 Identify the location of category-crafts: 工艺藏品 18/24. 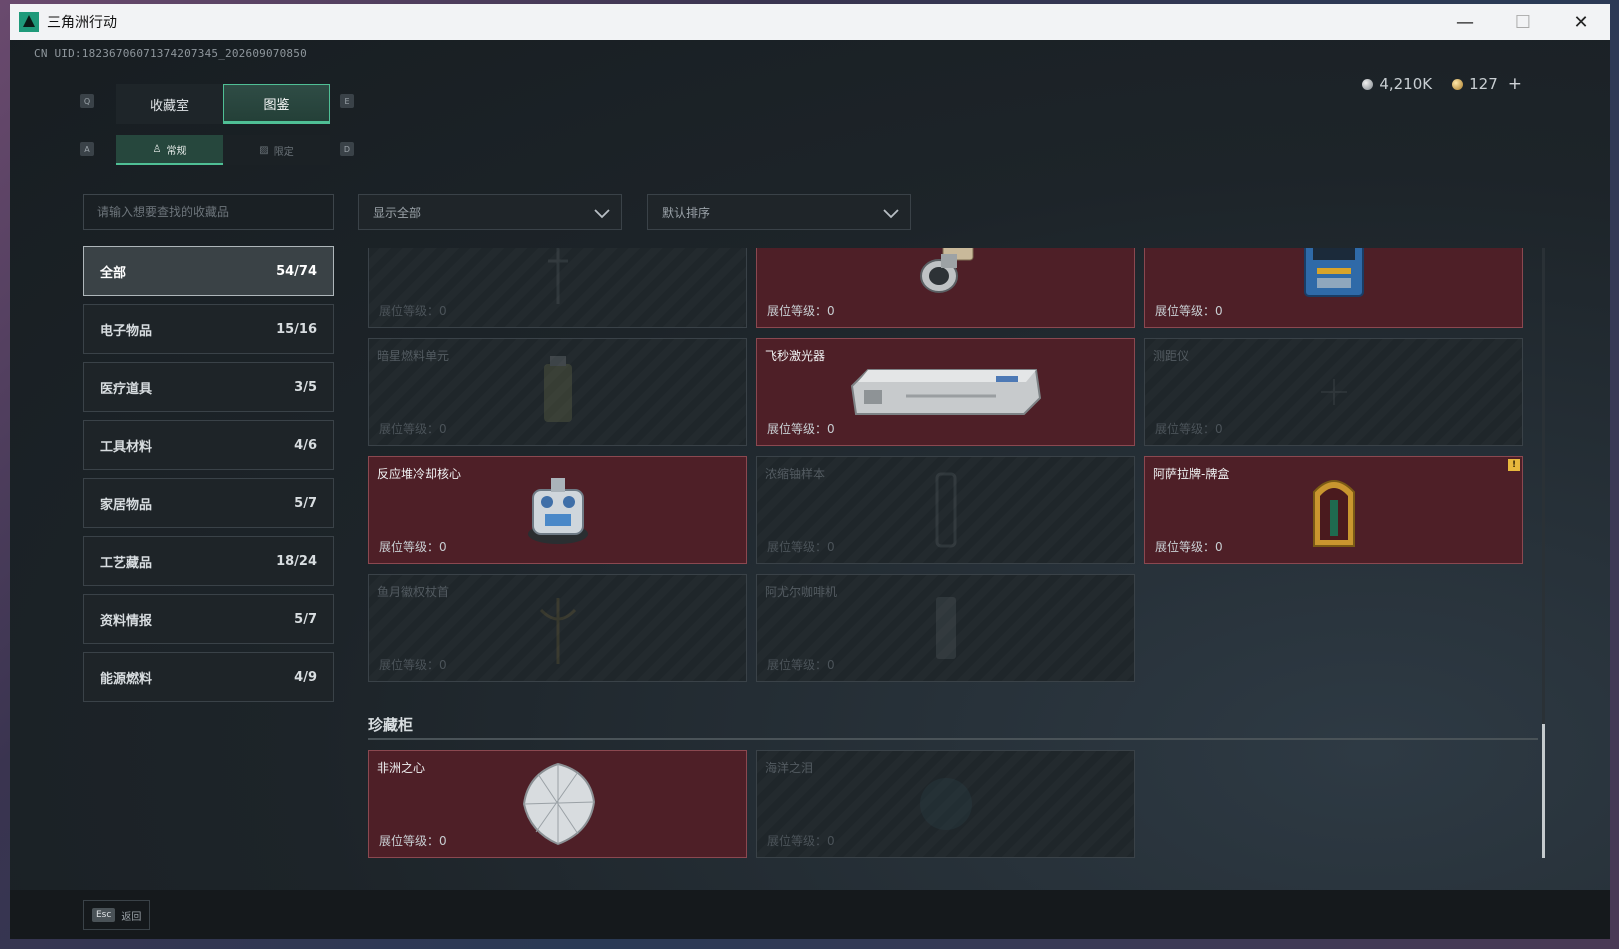
(208, 561).